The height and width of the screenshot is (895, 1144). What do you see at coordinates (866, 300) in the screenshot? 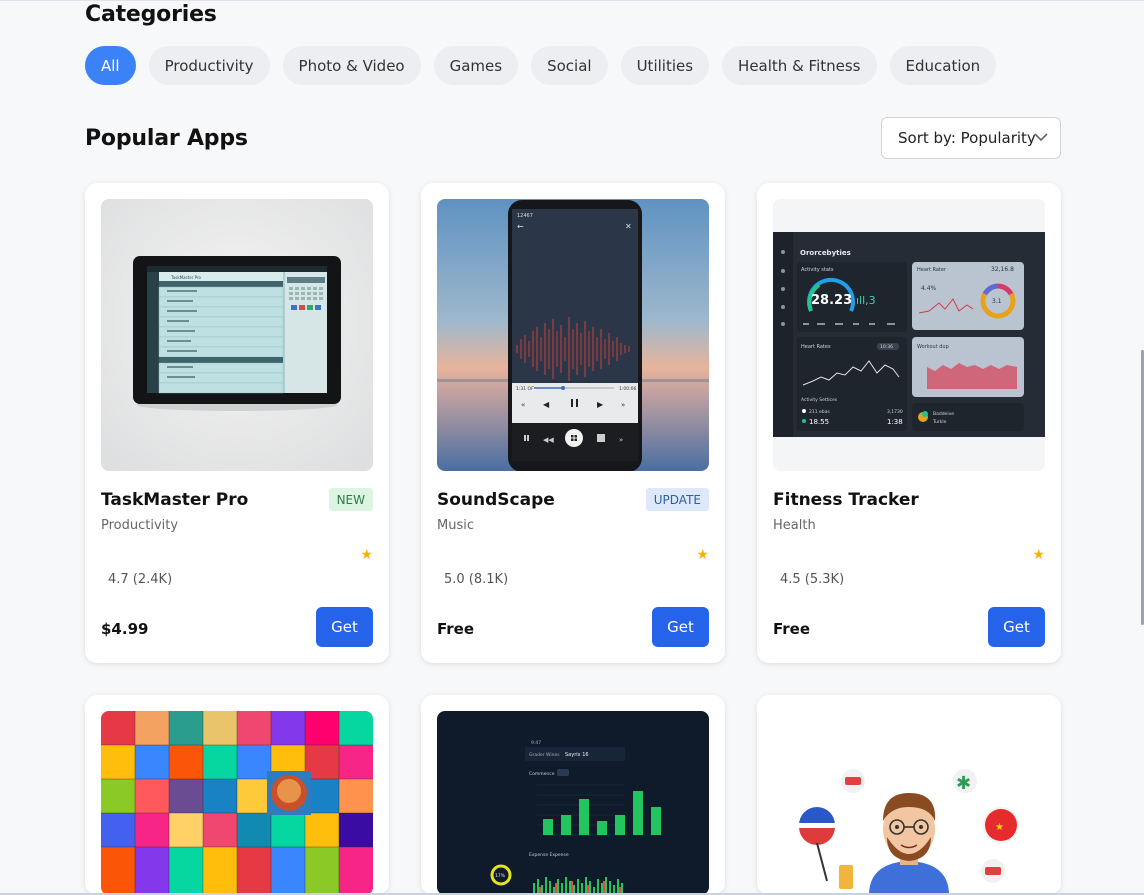
I see `activity-secondary: ıll,3` at bounding box center [866, 300].